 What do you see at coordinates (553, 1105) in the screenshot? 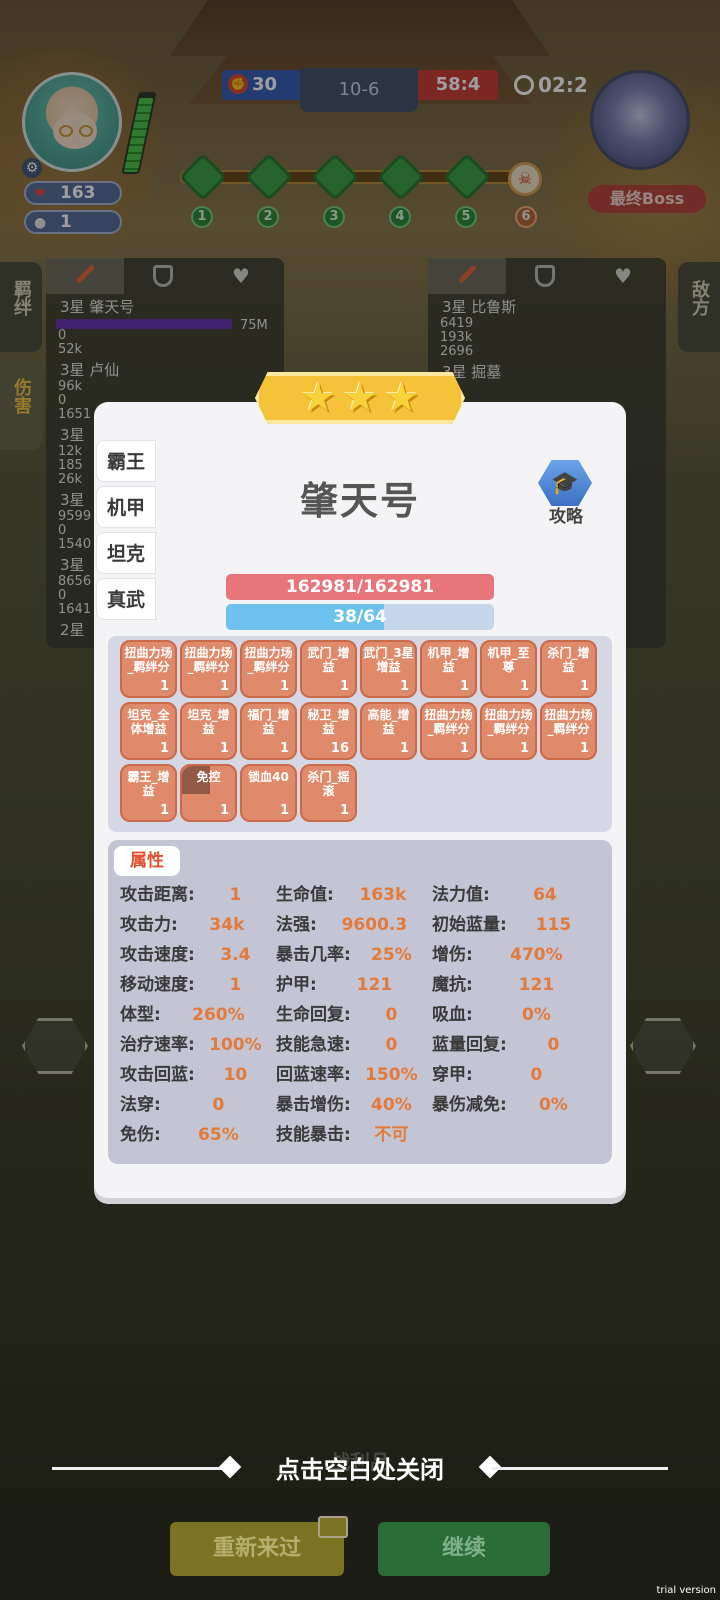
I see `attribute-value: 0%` at bounding box center [553, 1105].